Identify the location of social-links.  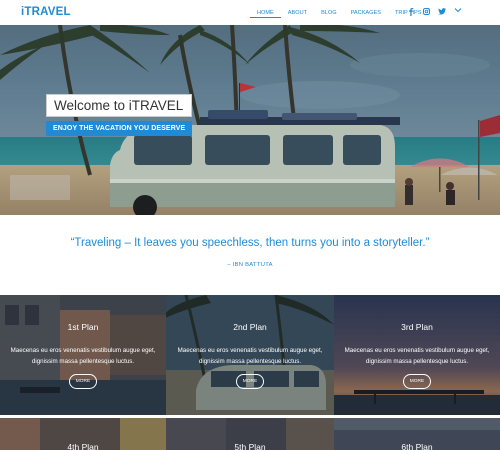
(427, 12).